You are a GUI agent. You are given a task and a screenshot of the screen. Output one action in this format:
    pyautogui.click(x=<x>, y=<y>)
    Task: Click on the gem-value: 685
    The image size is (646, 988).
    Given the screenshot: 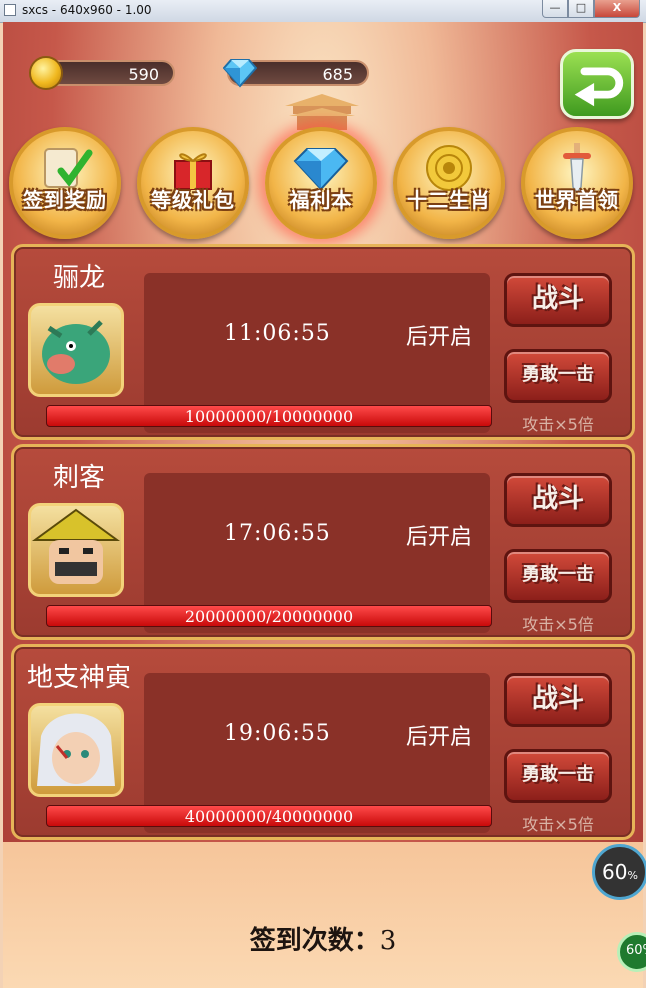 What is the action you would take?
    pyautogui.click(x=337, y=74)
    